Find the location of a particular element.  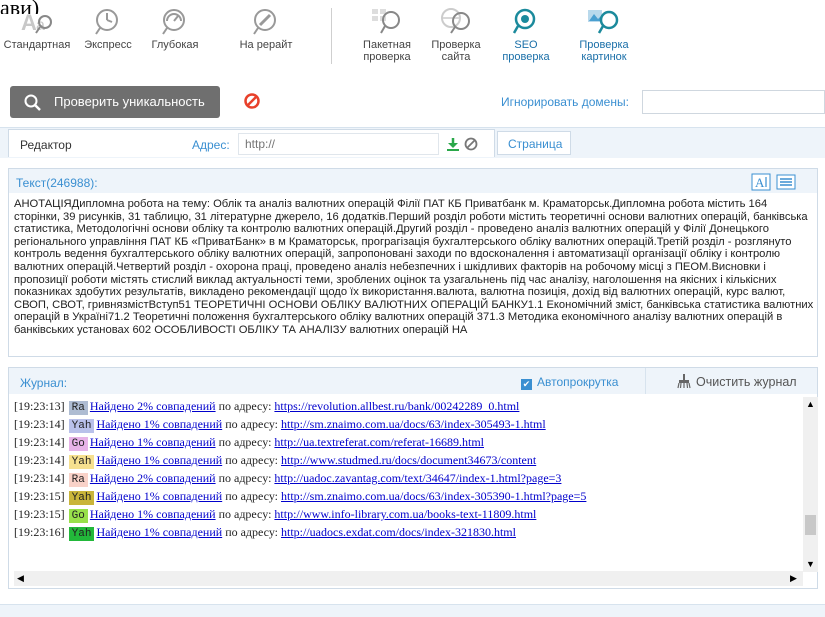

tab-editor-label: Редактор is located at coordinates (46, 145).